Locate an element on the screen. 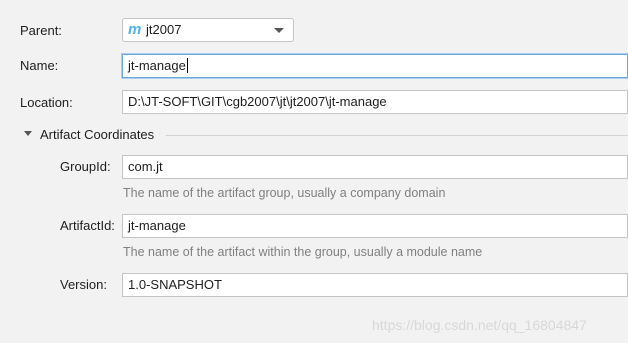 The width and height of the screenshot is (628, 343). location-label: Location: is located at coordinates (46, 102).